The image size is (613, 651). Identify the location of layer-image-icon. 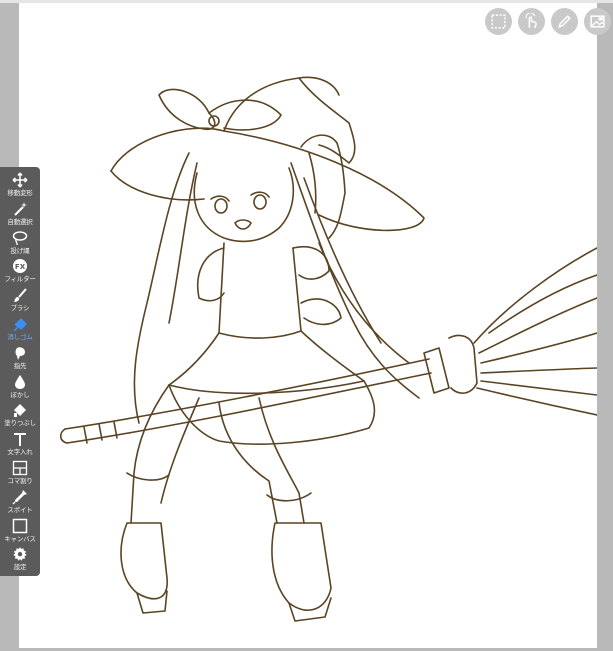
(597, 21).